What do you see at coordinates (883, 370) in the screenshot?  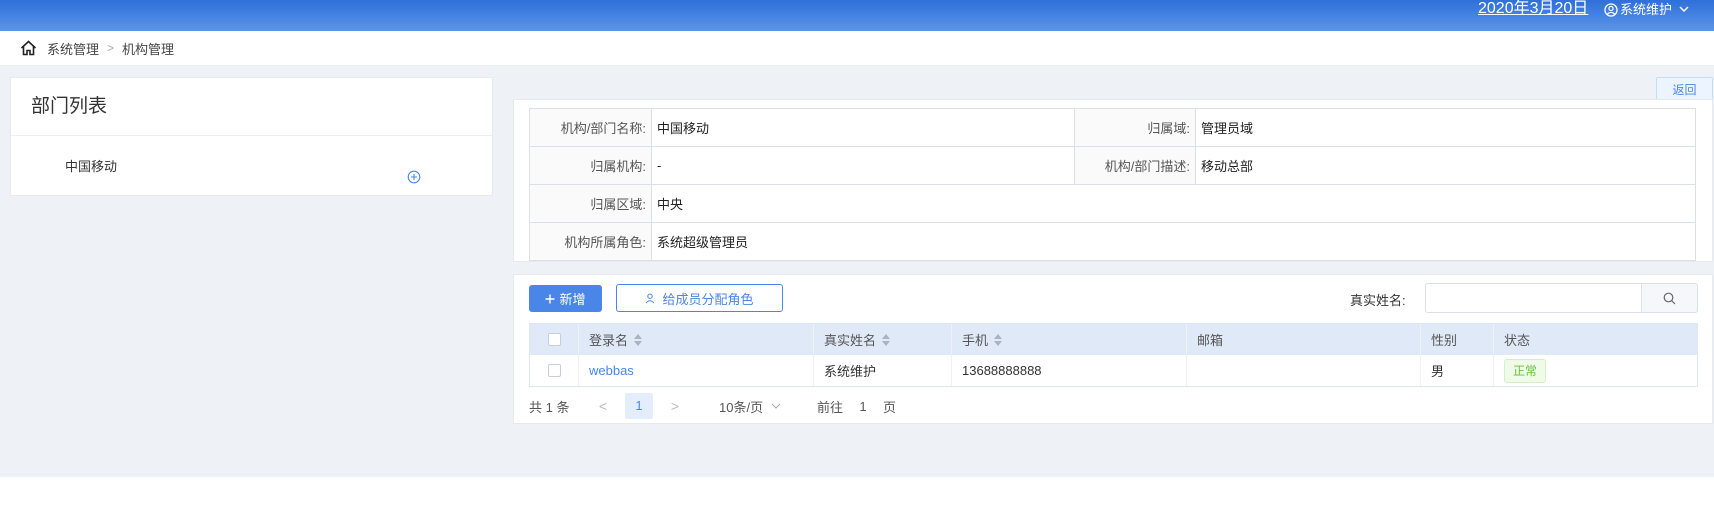 I see `real-name-cell: 系统维护` at bounding box center [883, 370].